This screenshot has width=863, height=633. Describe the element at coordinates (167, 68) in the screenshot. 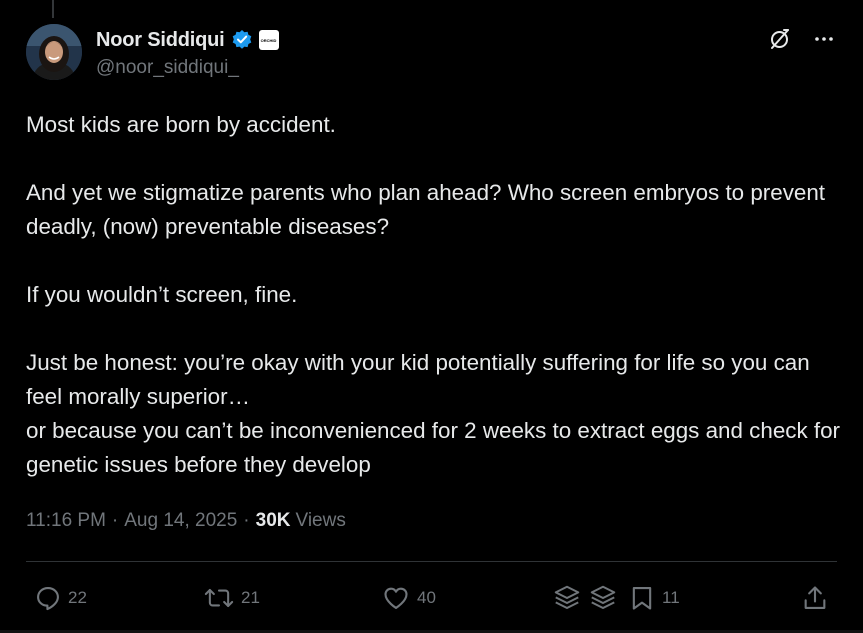

I see `author-handle: @noor_siddiqui_` at that location.